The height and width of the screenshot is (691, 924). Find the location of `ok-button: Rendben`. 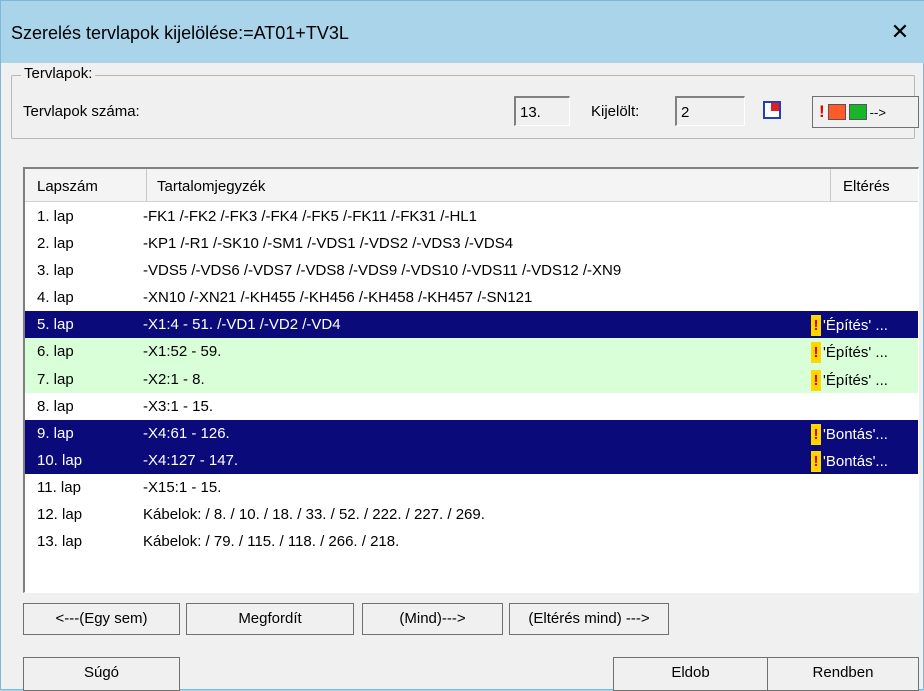

ok-button: Rendben is located at coordinates (843, 674).